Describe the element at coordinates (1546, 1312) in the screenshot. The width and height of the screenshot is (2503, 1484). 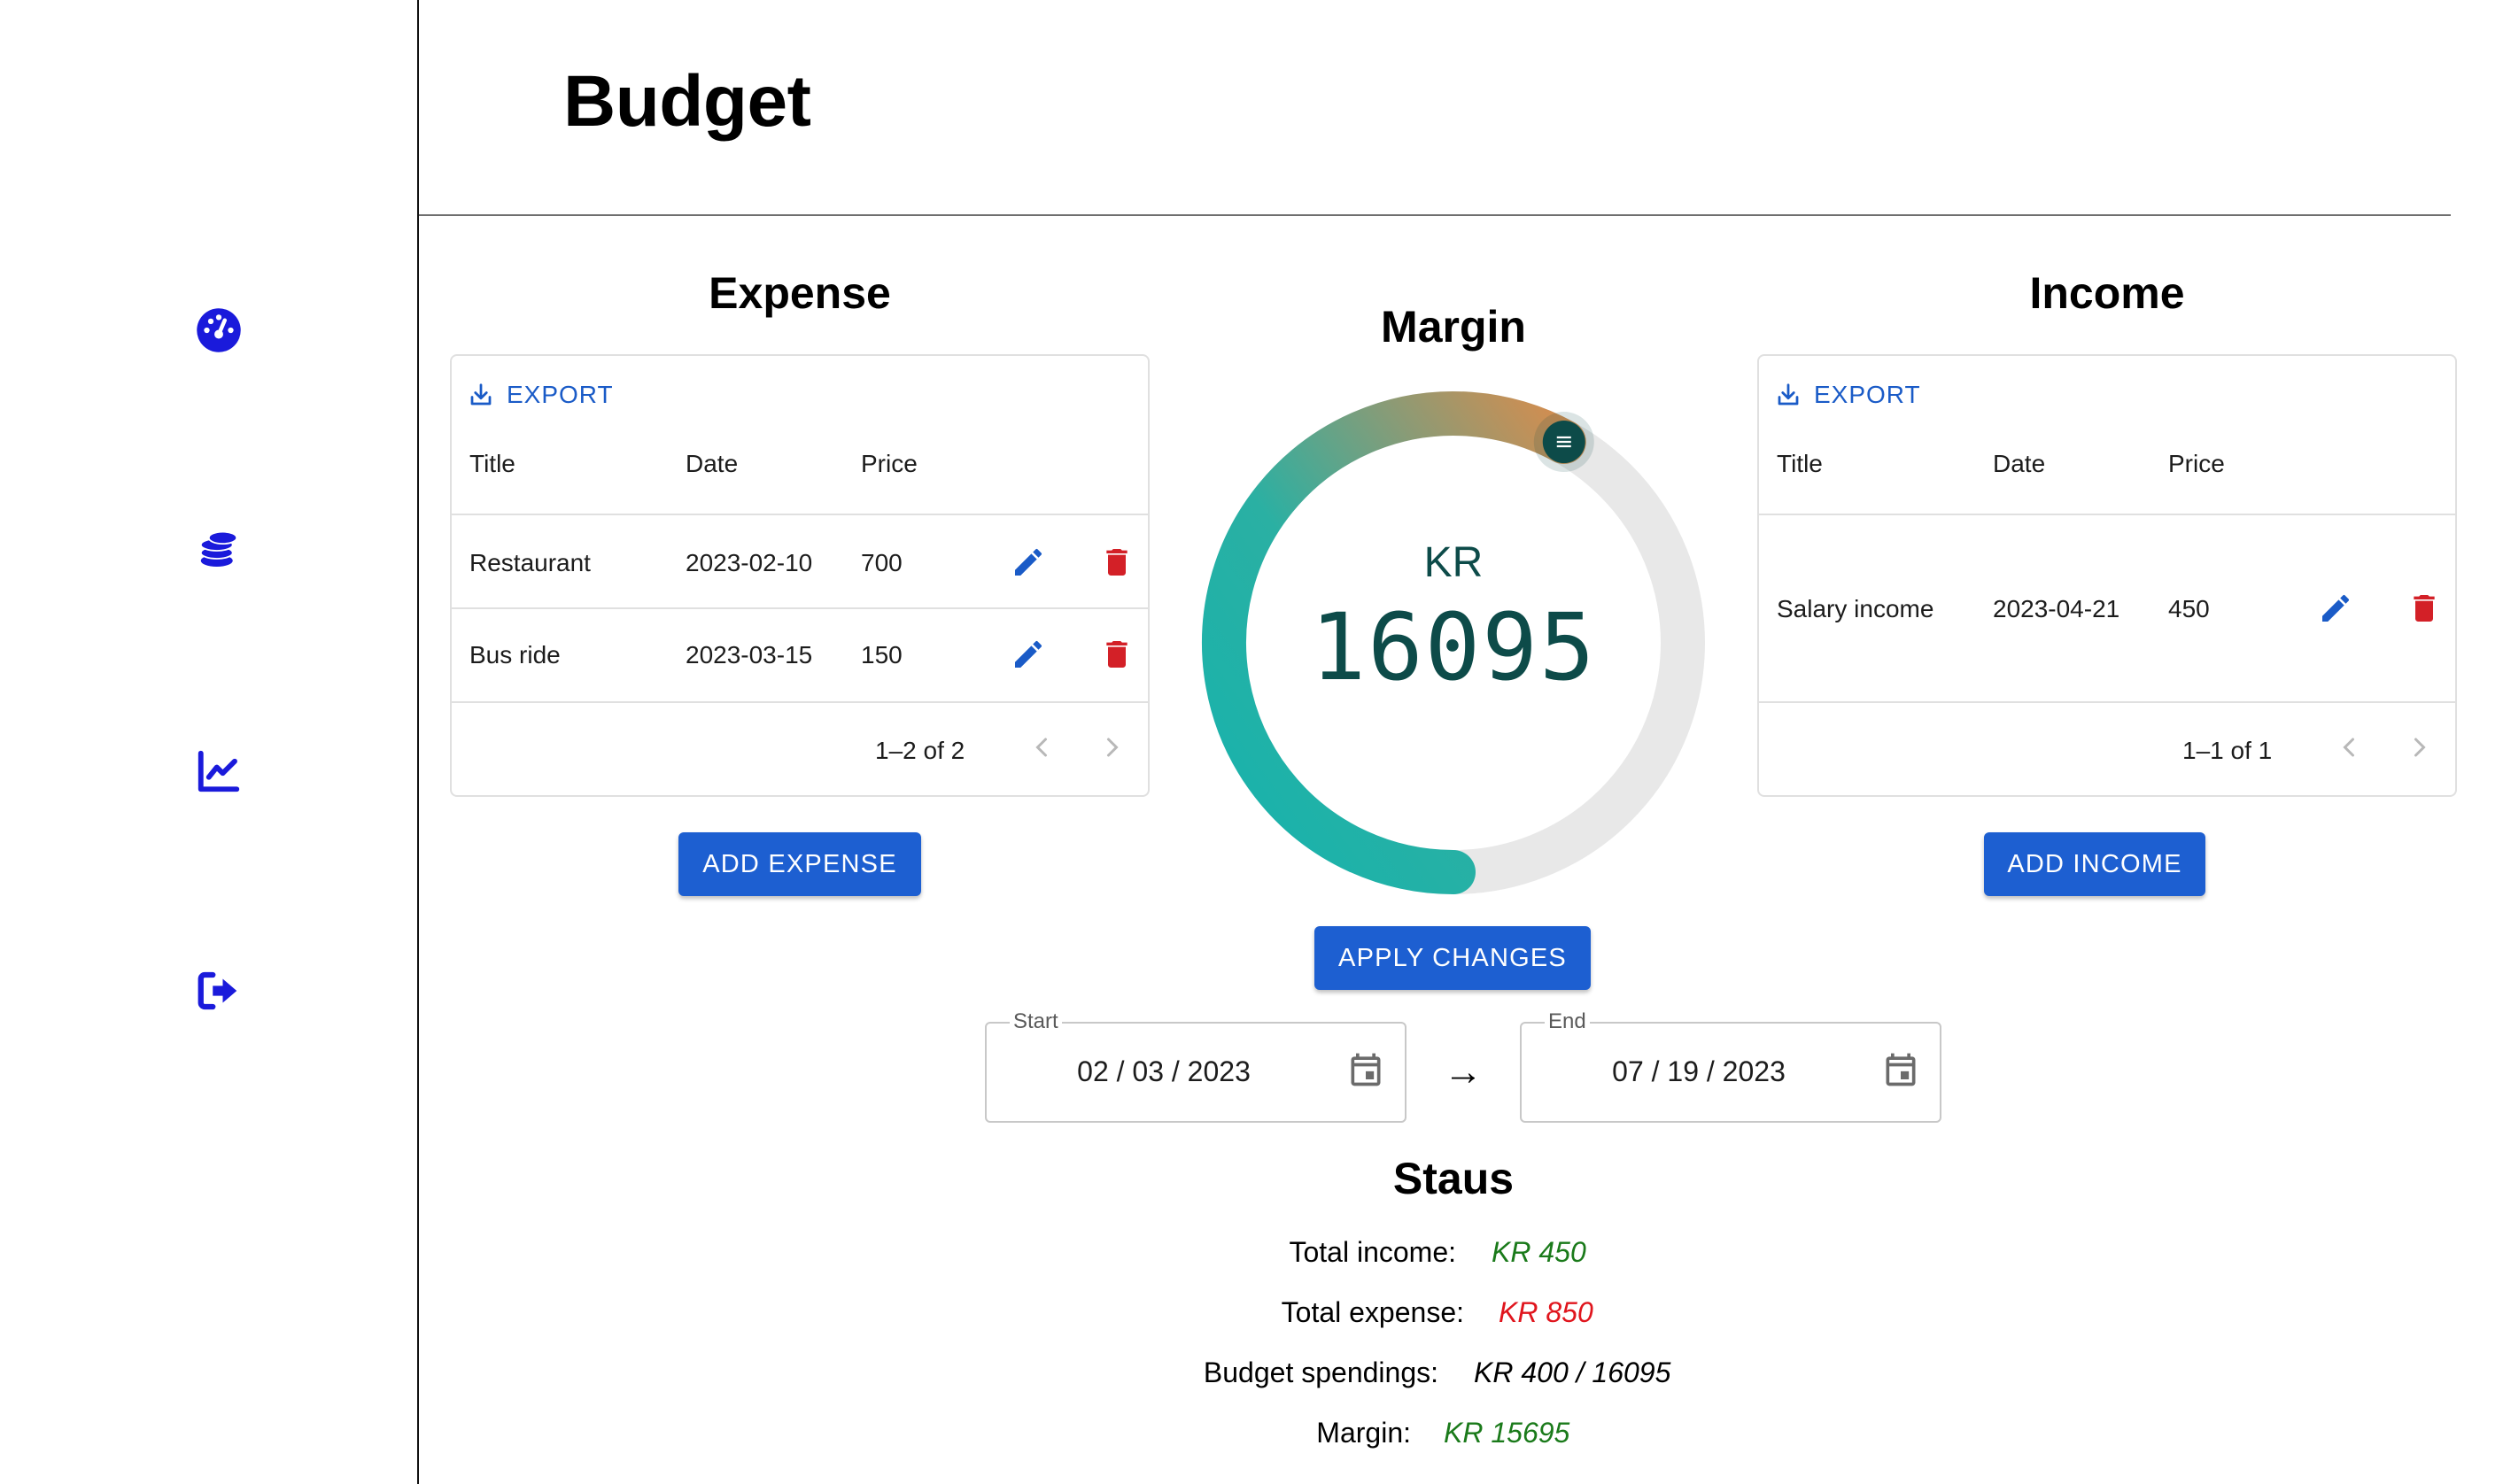
I see `total-expense-value: KR 850` at that location.